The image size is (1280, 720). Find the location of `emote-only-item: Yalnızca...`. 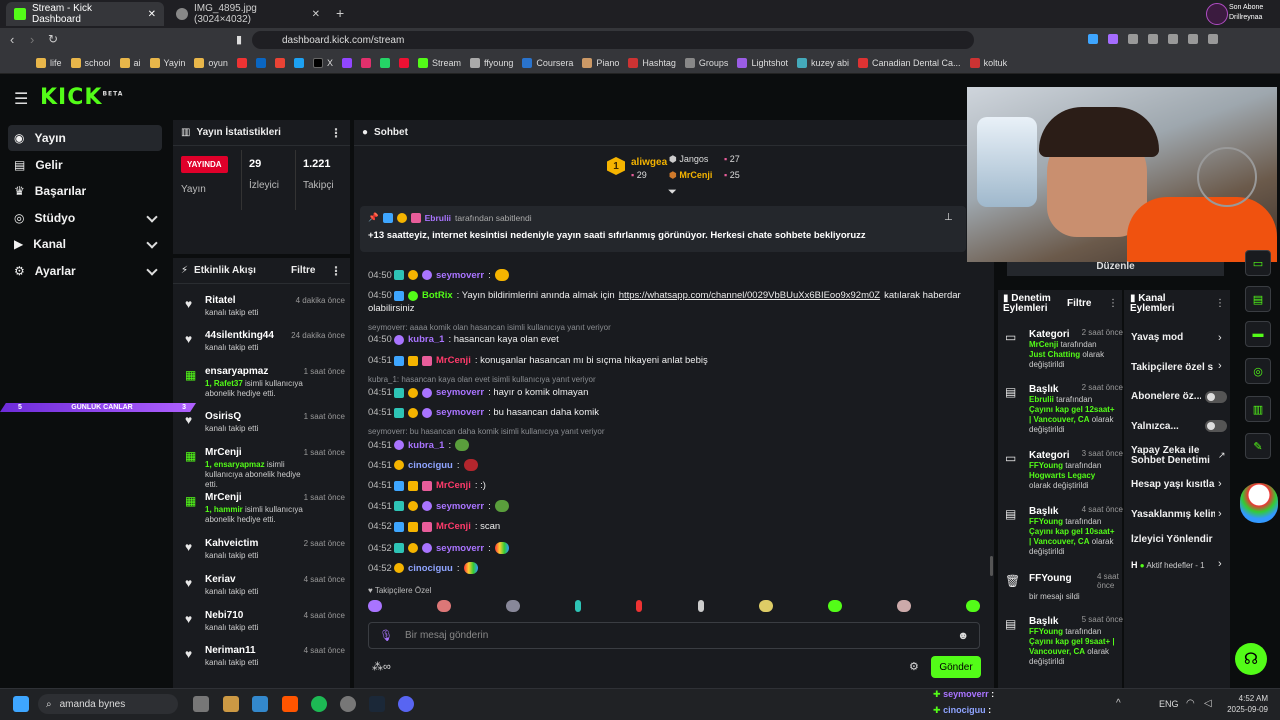

emote-only-item: Yalnızca... is located at coordinates (1166, 426).